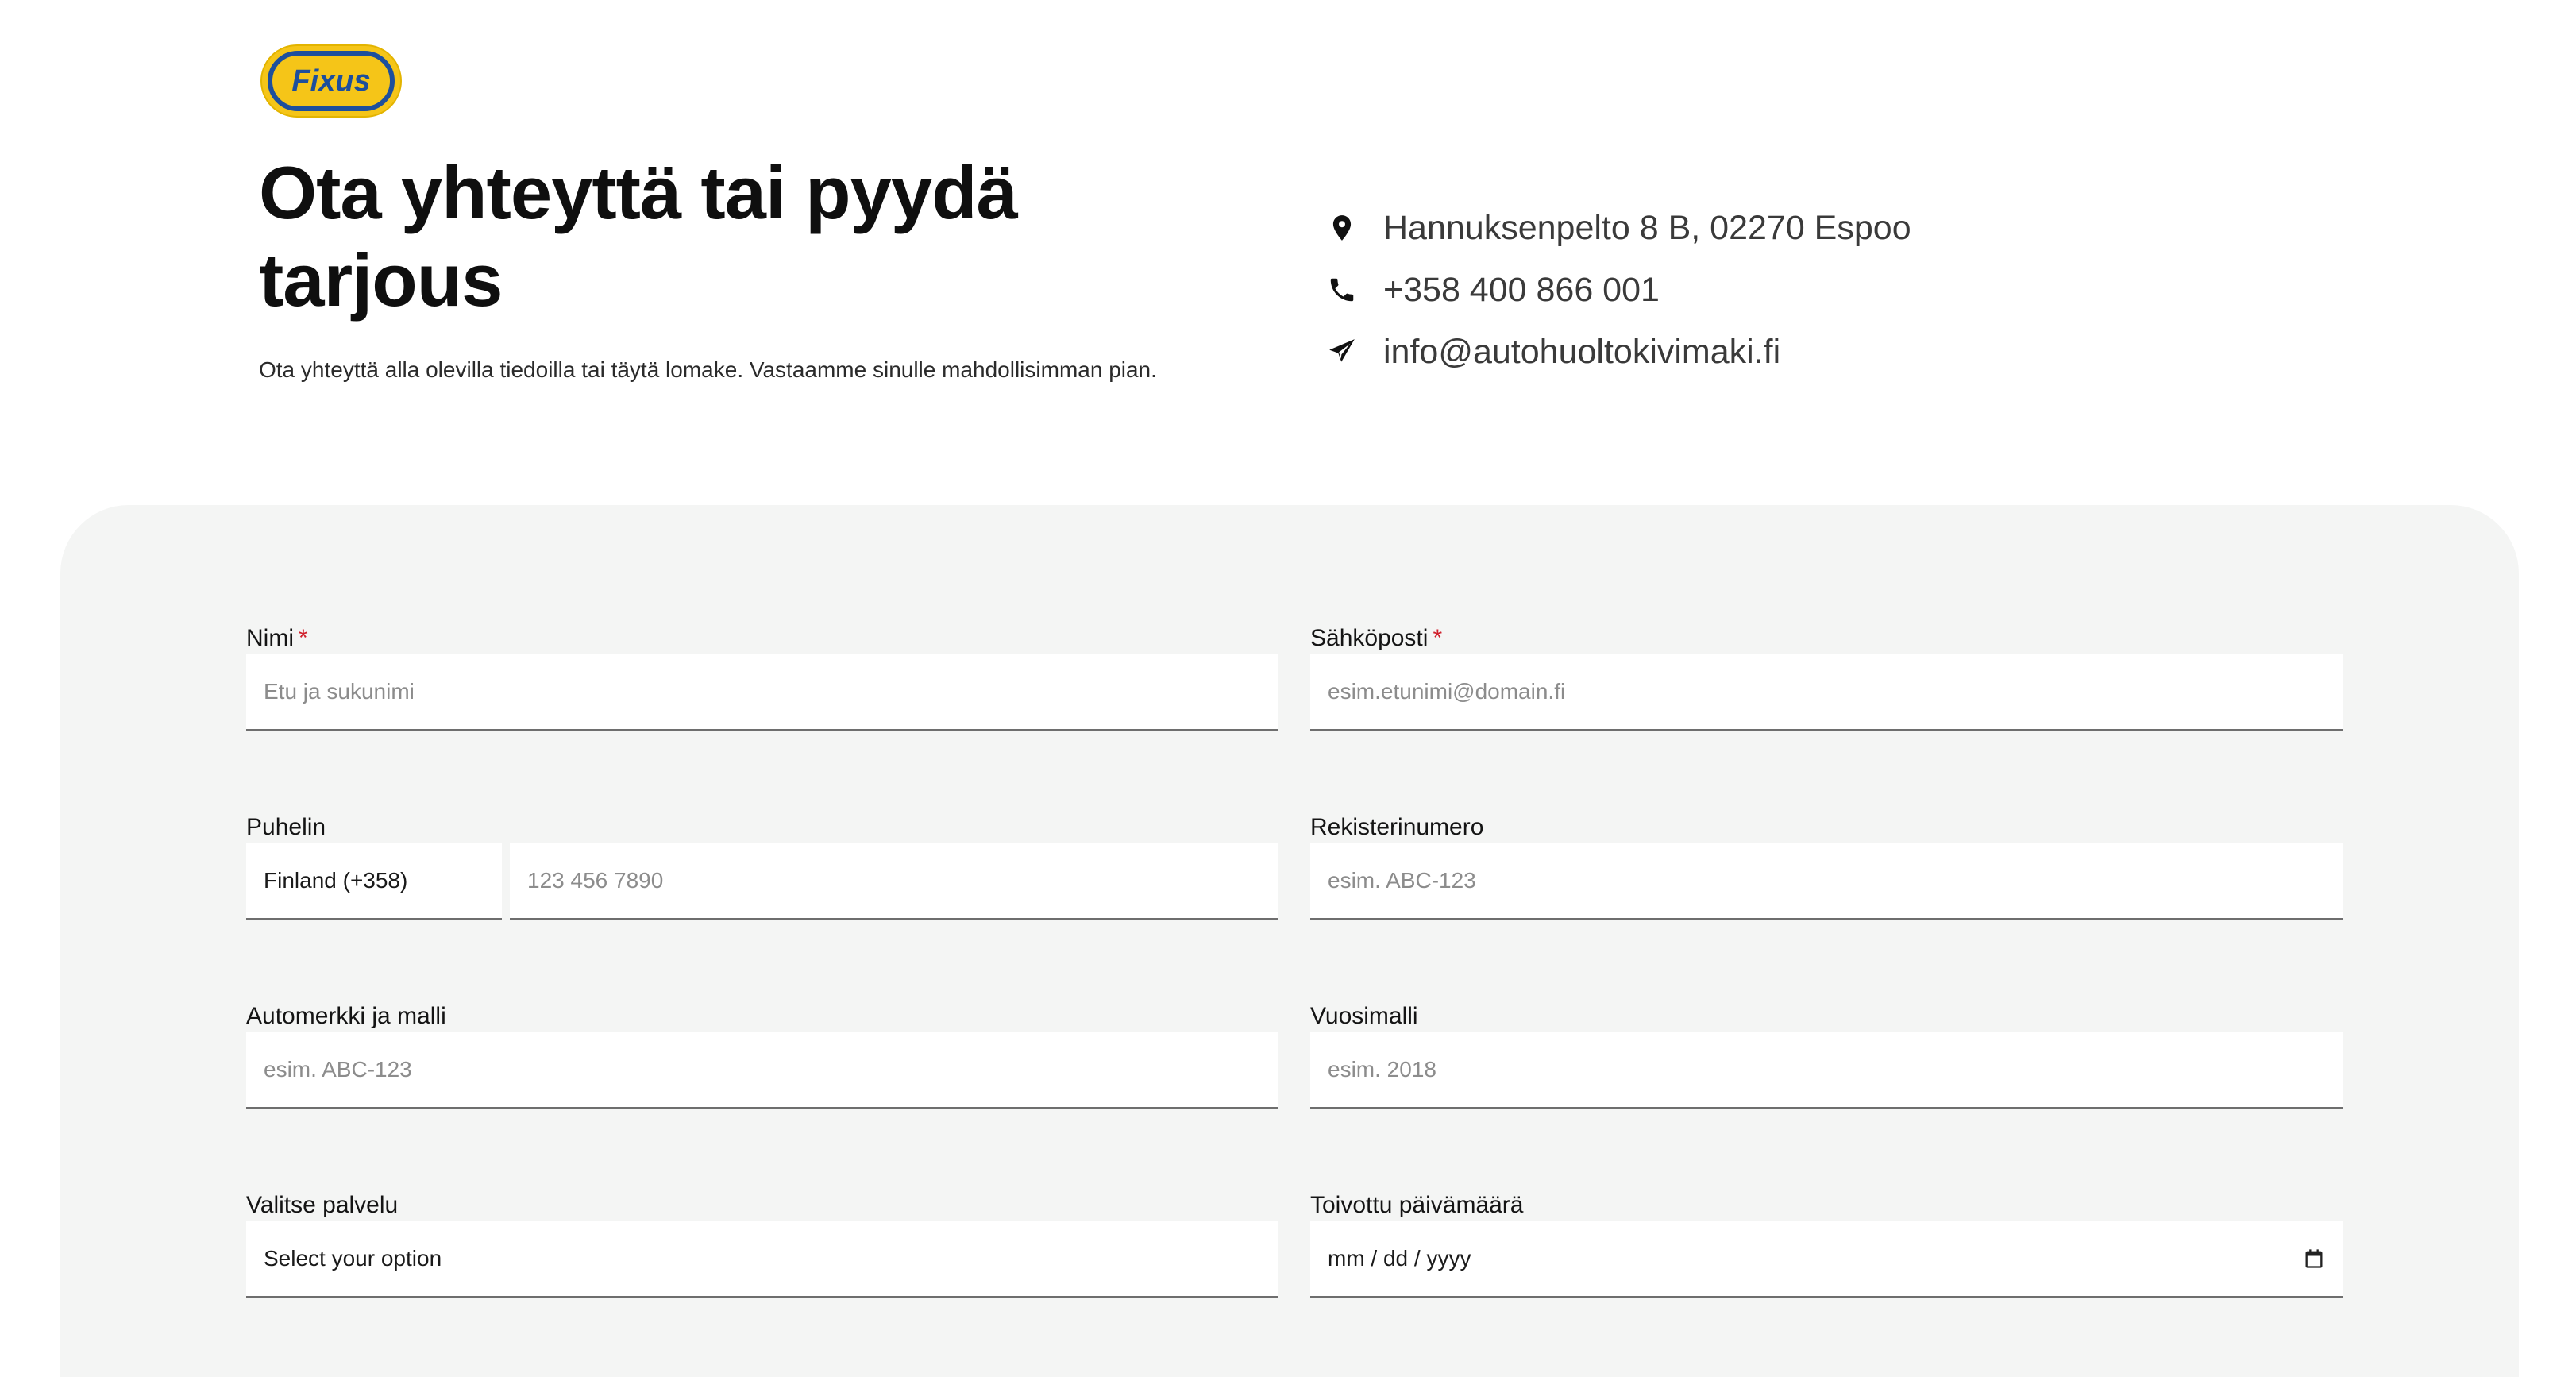 This screenshot has width=2576, height=1377. I want to click on phone-field: Puhelin Finland (+358) 123 456 7890, so click(762, 866).